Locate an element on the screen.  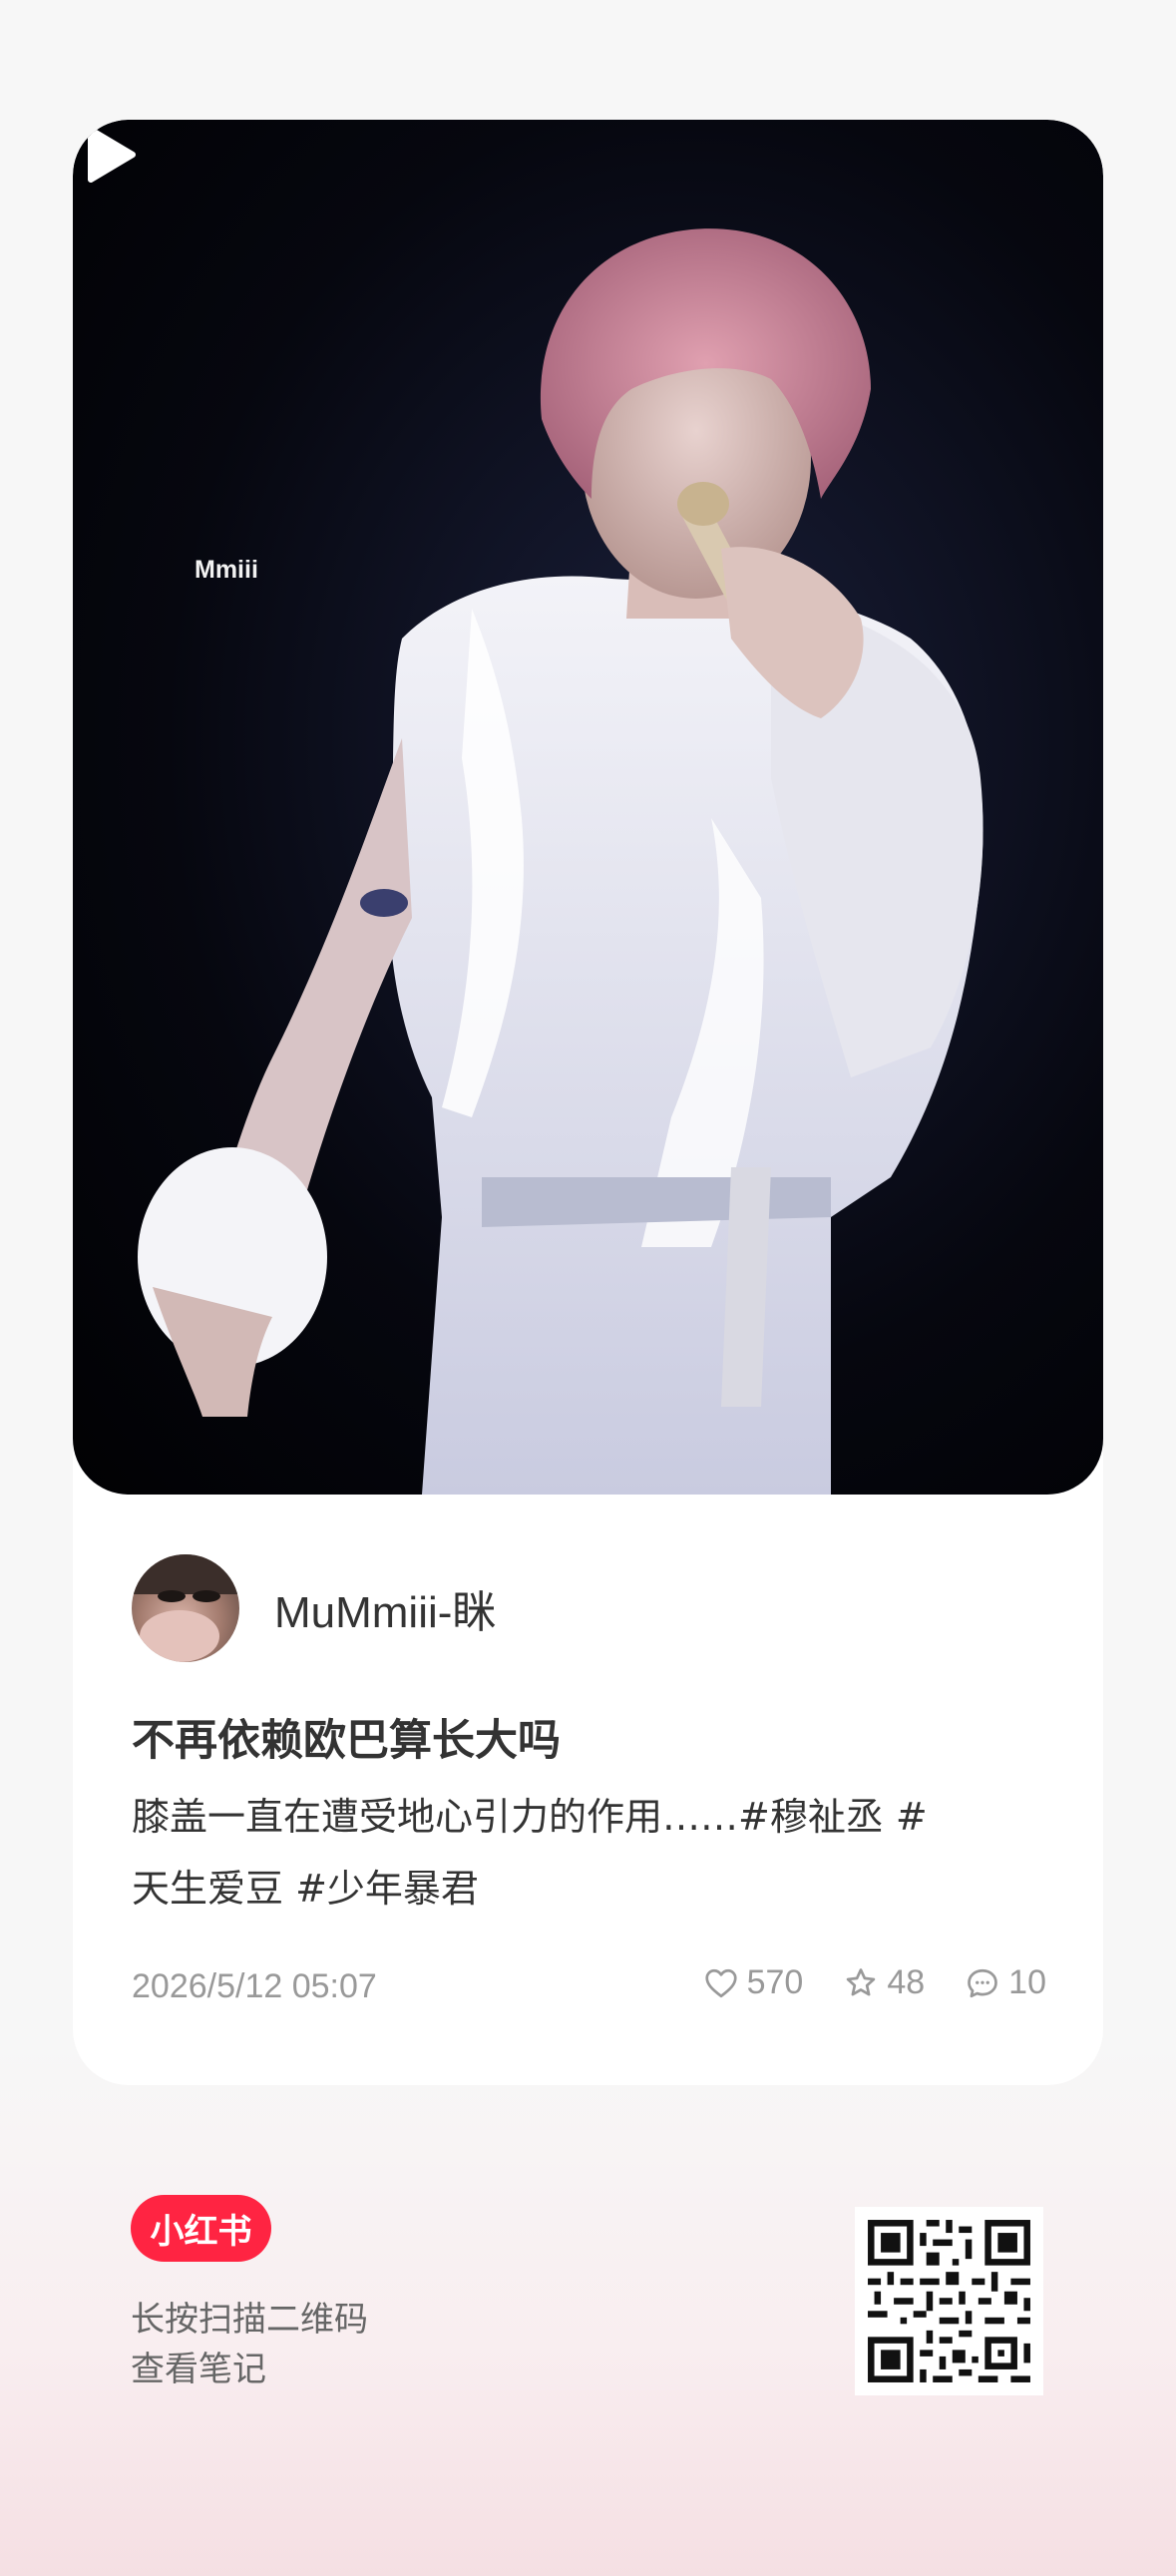
qr-code is located at coordinates (949, 2301).